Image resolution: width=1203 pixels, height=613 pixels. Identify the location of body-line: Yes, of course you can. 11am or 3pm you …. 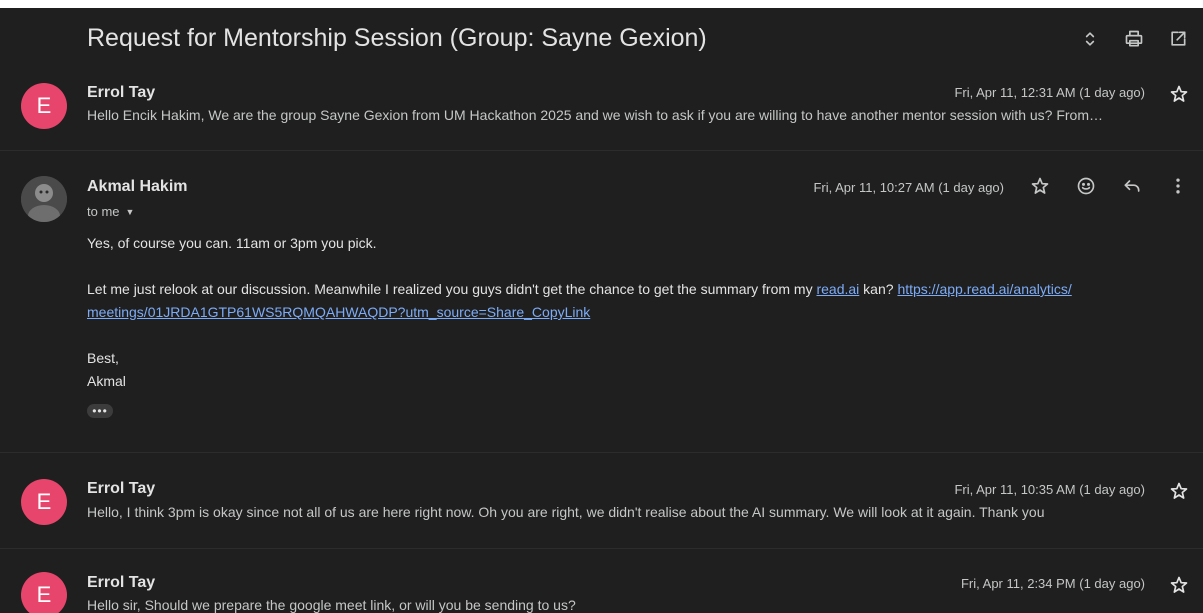
(232, 243).